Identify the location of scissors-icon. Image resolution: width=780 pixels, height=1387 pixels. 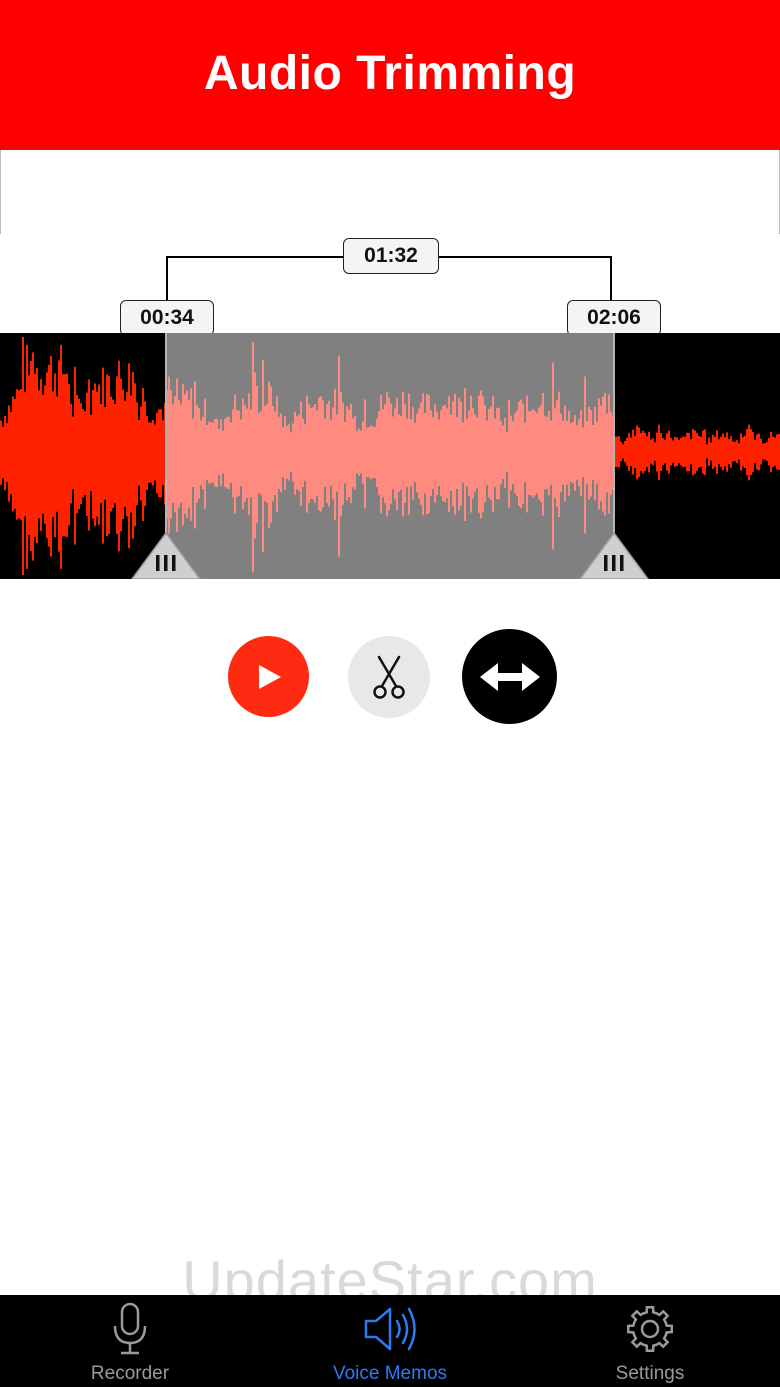
(389, 677).